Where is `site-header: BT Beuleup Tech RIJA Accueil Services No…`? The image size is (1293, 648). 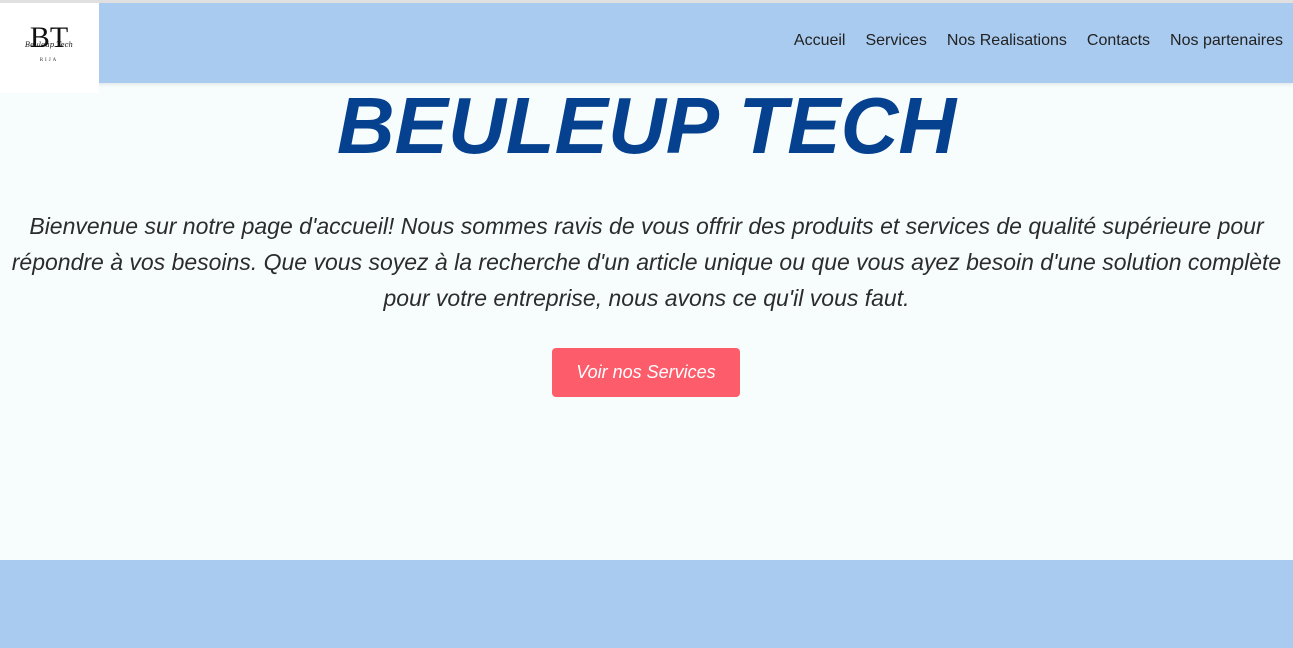
site-header: BT Beuleup Tech RIJA Accueil Services No… is located at coordinates (646, 48).